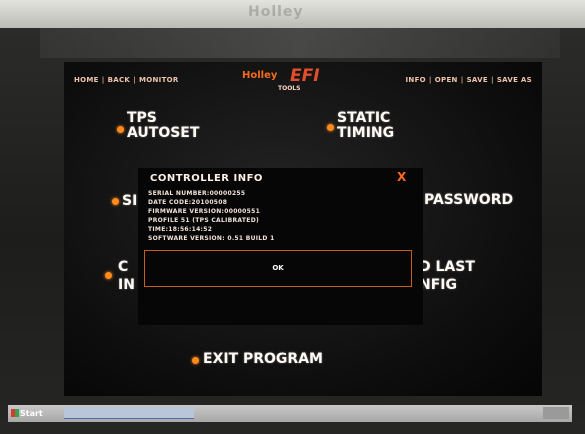 The width and height of the screenshot is (585, 434). What do you see at coordinates (276, 12) in the screenshot?
I see `bezel-brand: Holley` at bounding box center [276, 12].